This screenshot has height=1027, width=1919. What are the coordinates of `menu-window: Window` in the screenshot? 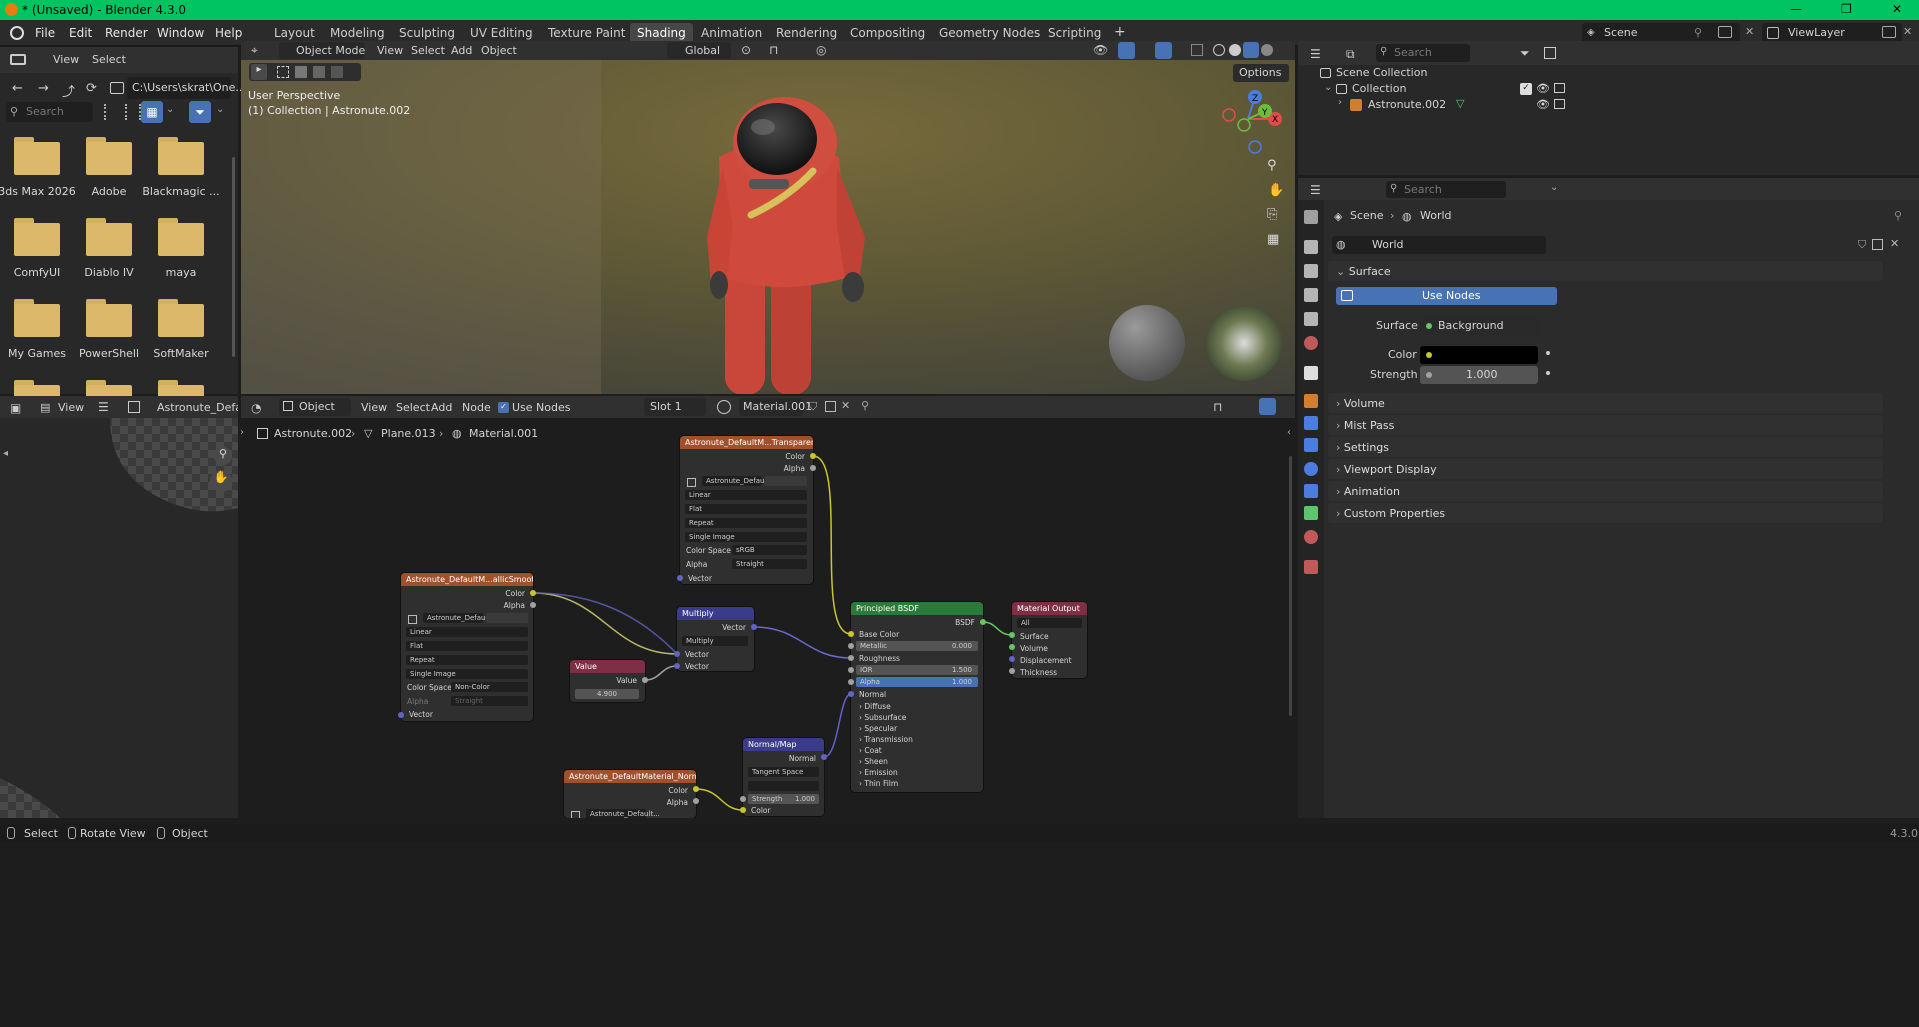 It's located at (180, 33).